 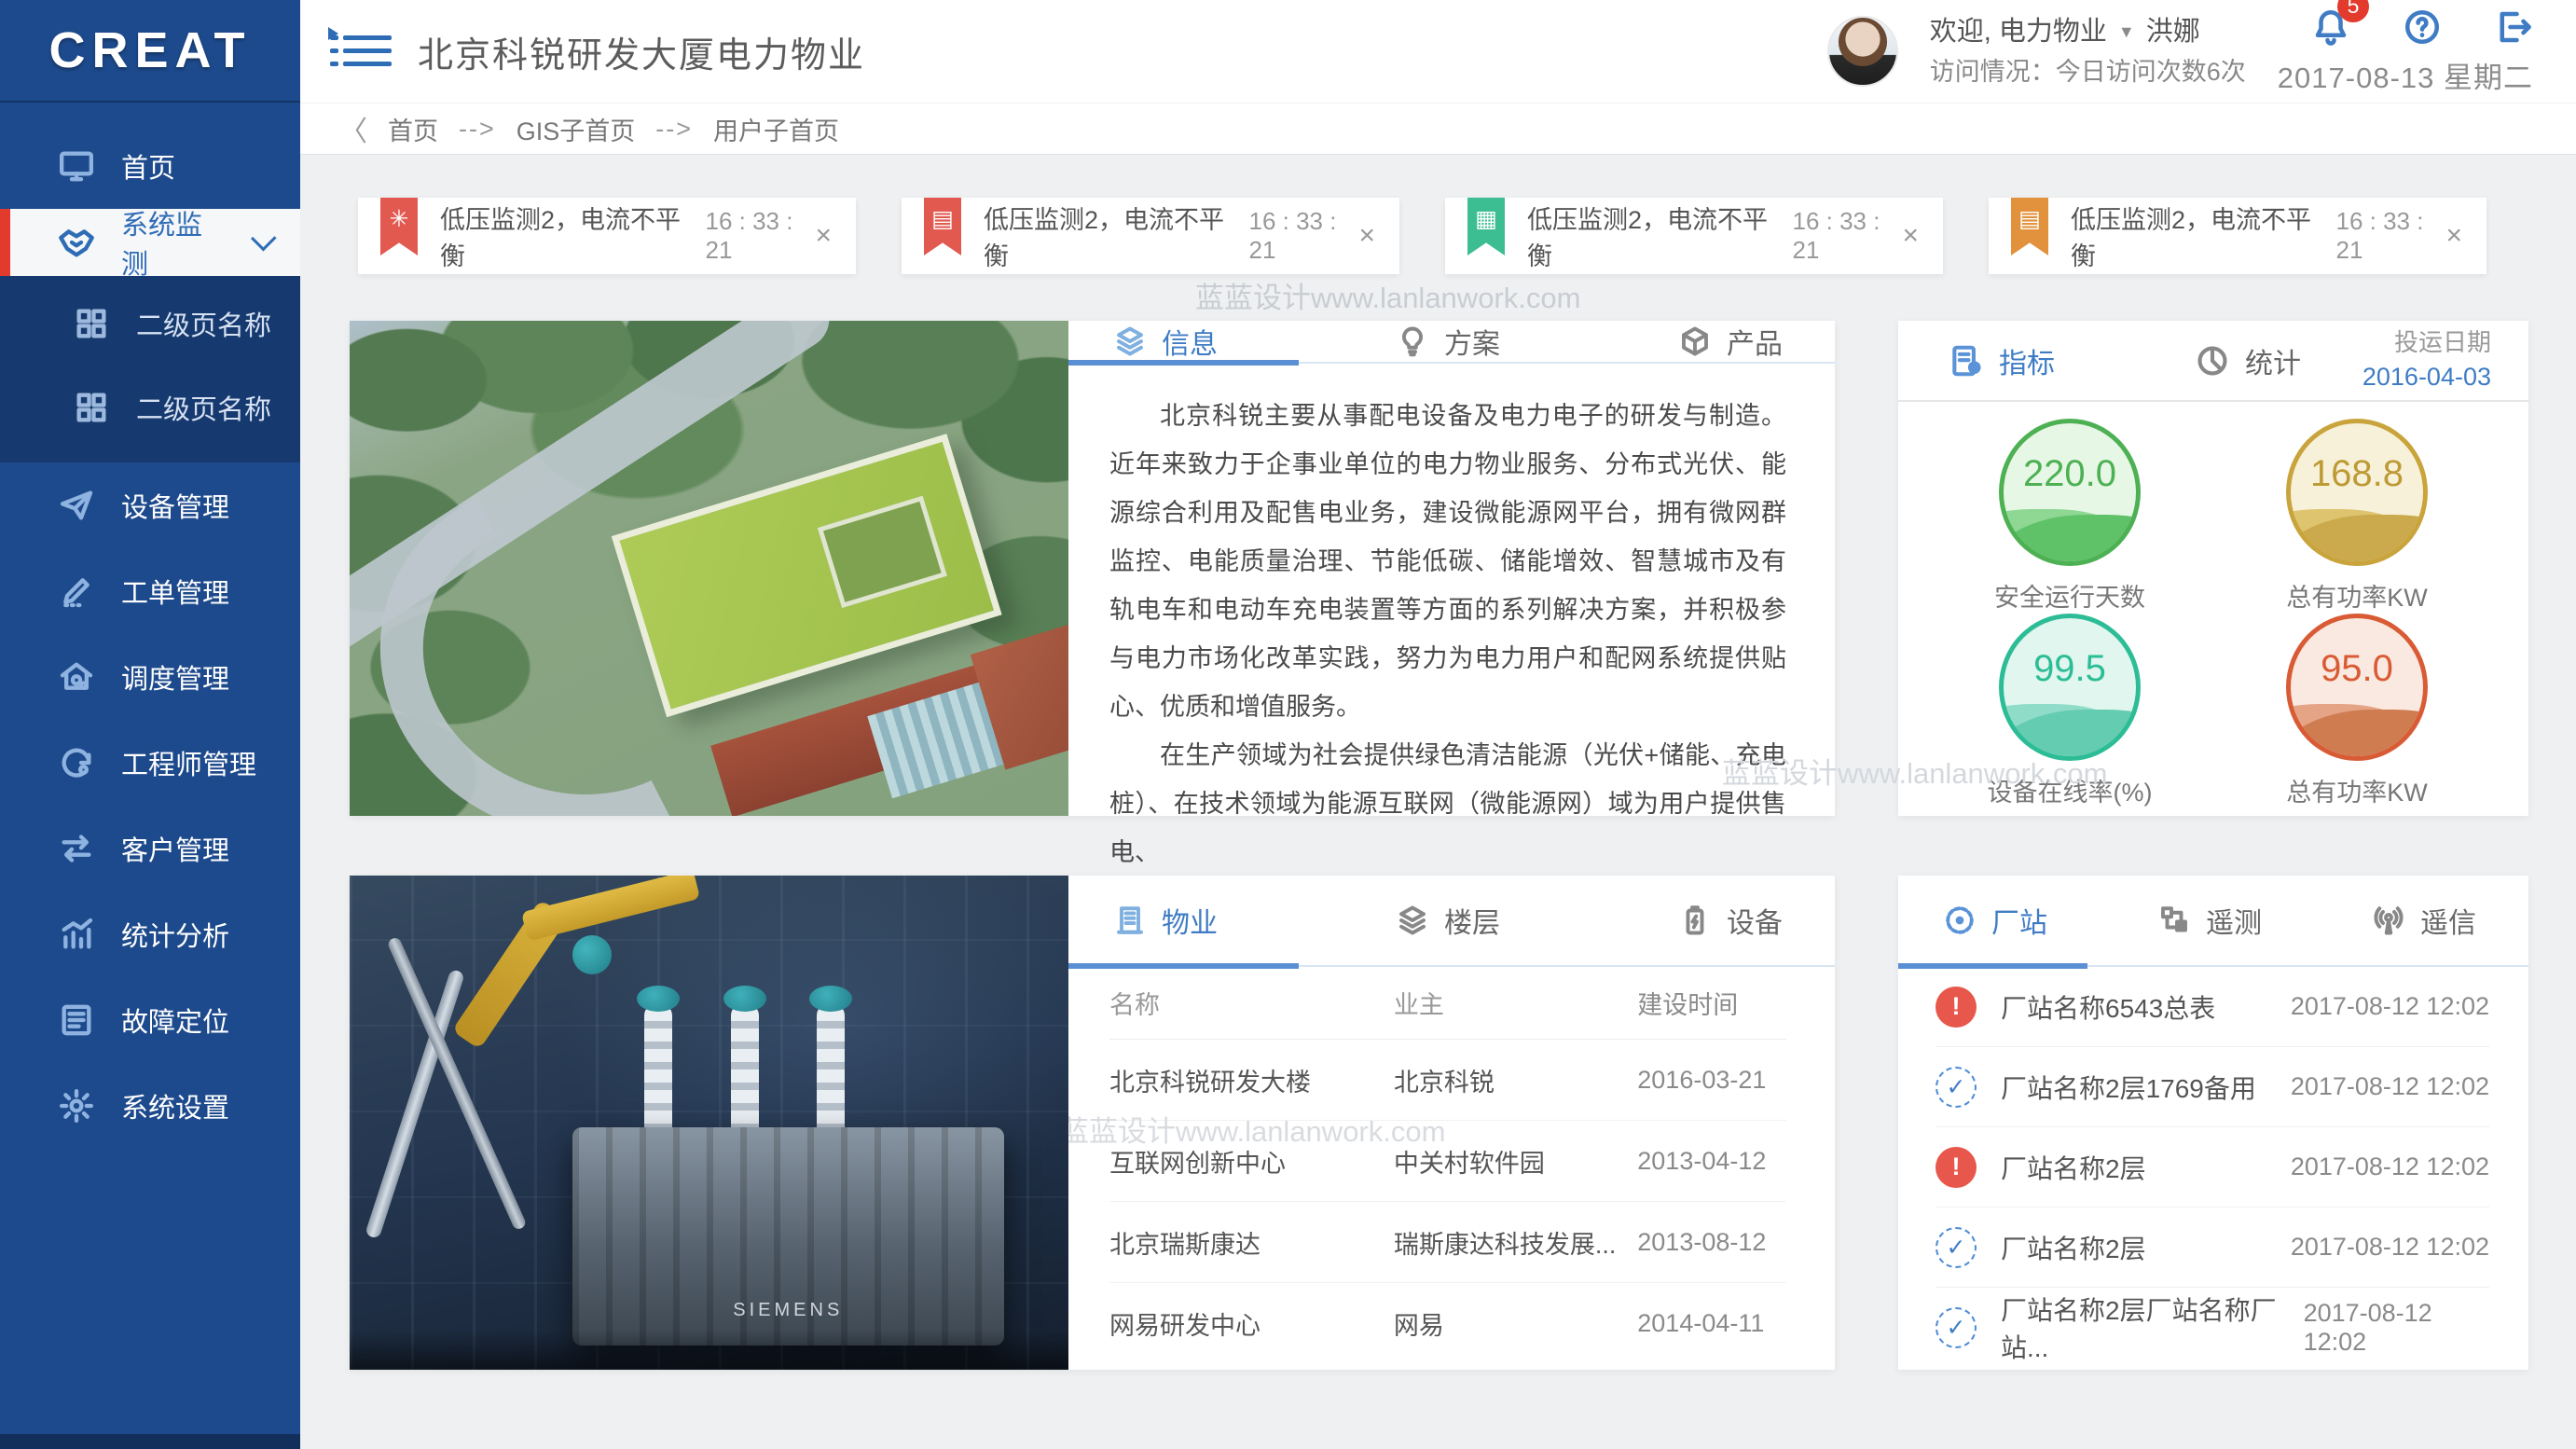 I want to click on sidebar-item-home: 首页, so click(x=150, y=166).